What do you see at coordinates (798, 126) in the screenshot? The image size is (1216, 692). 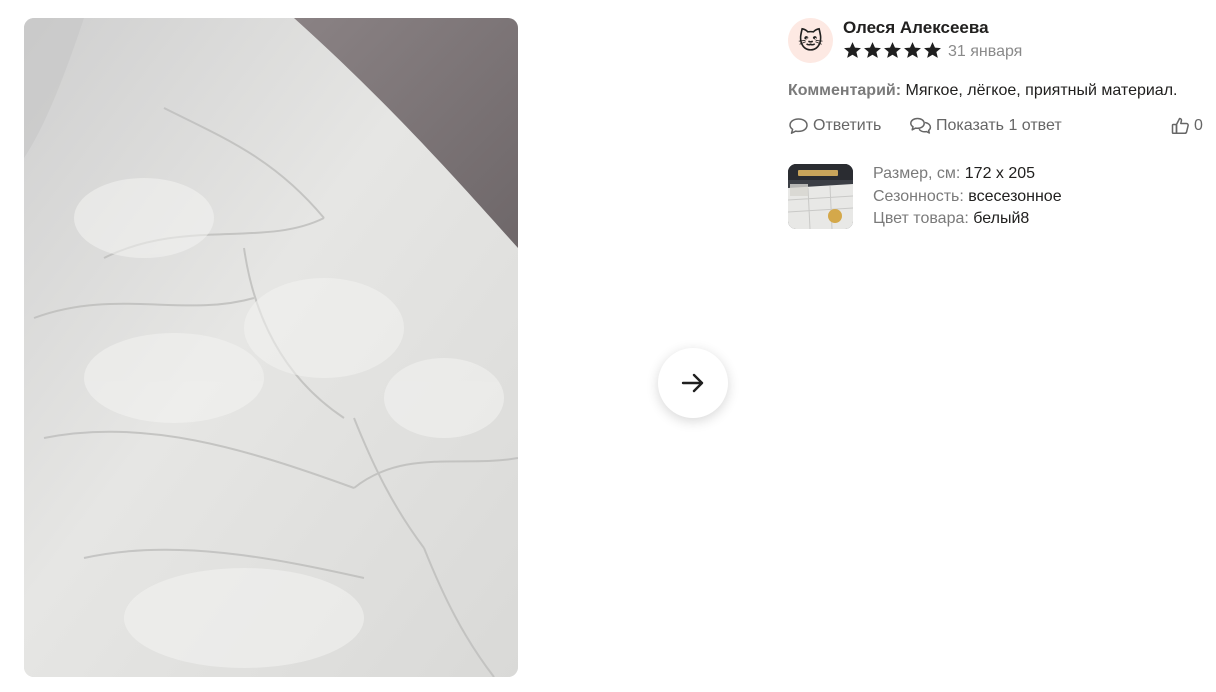 I see `speech-bubble-icon` at bounding box center [798, 126].